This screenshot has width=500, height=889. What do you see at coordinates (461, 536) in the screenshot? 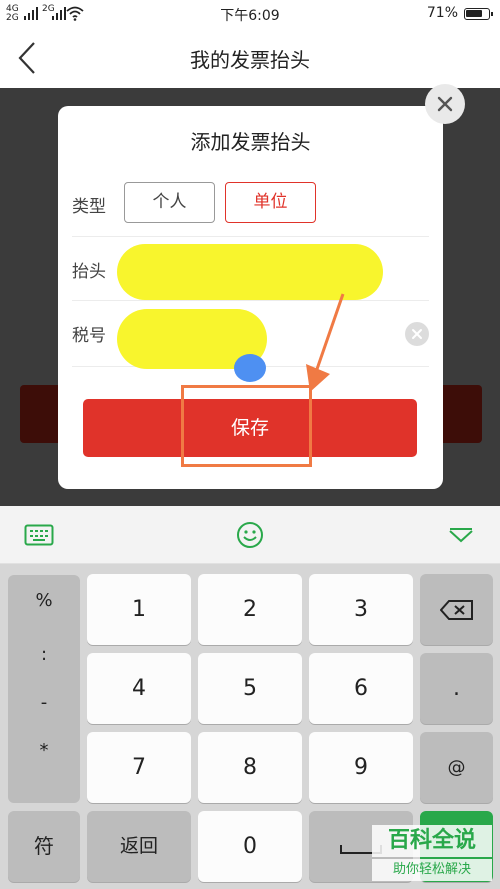
I see `collapse-icon` at bounding box center [461, 536].